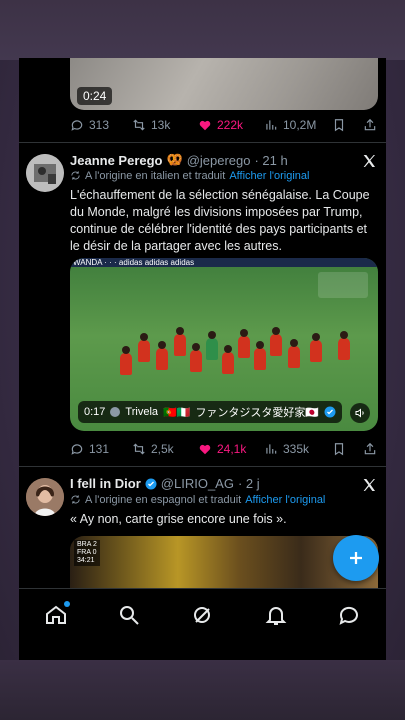 This screenshot has width=405, height=720. I want to click on previous-tweet-actions: 313 13k 222k 10,2M, so click(224, 125).